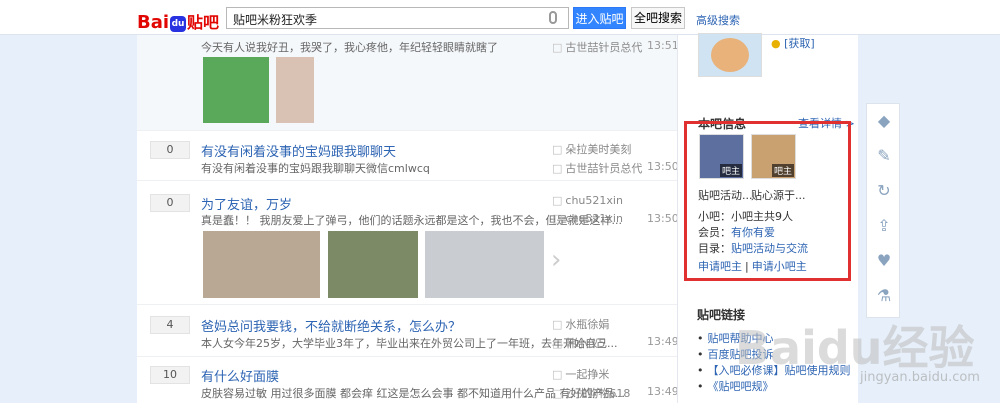  I want to click on bear-avatar-icon, so click(730, 55).